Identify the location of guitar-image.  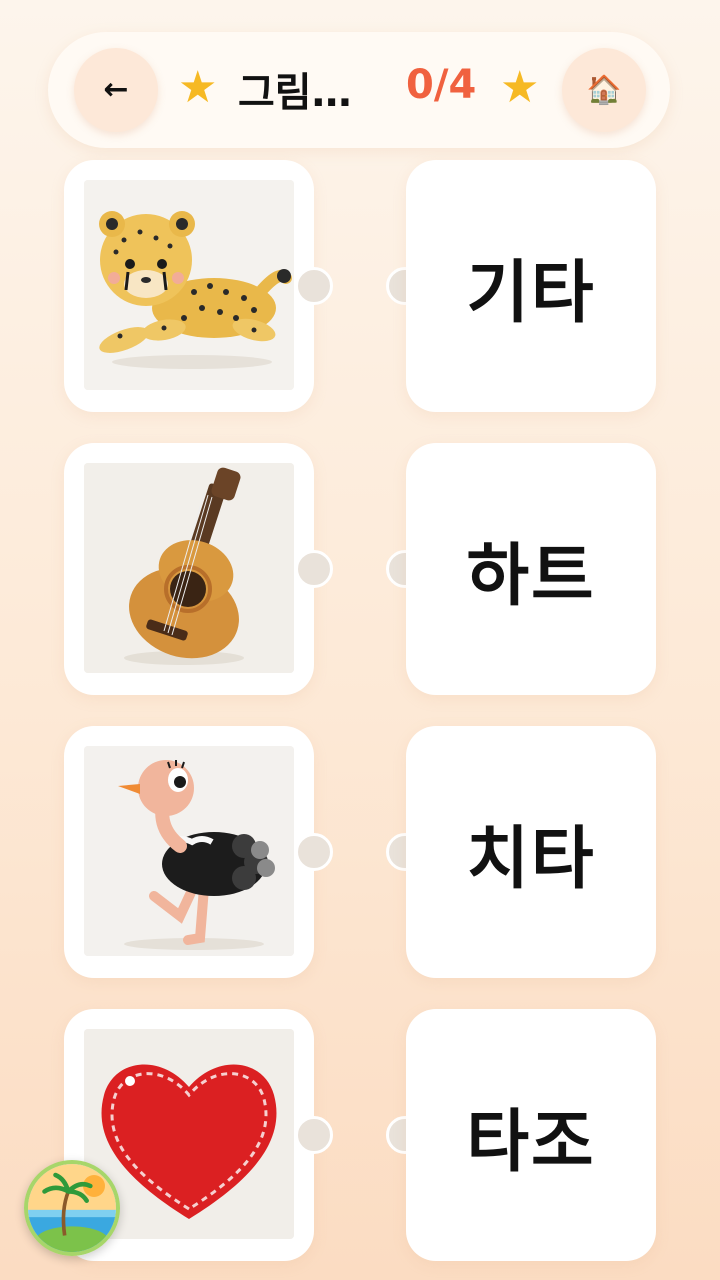
(189, 568).